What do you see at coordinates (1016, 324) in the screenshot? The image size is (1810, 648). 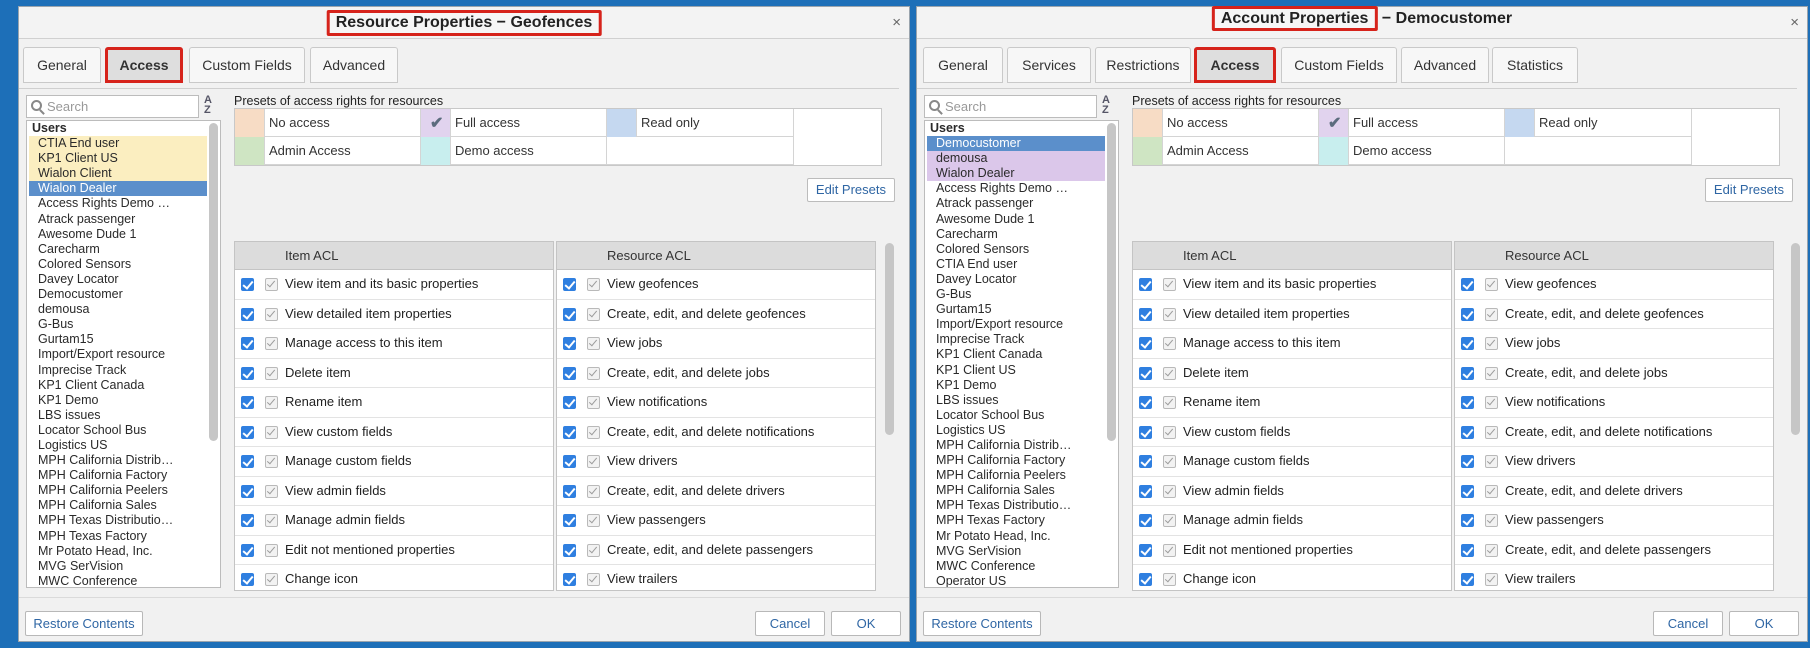 I see `user-list-item: Import/Export resource` at bounding box center [1016, 324].